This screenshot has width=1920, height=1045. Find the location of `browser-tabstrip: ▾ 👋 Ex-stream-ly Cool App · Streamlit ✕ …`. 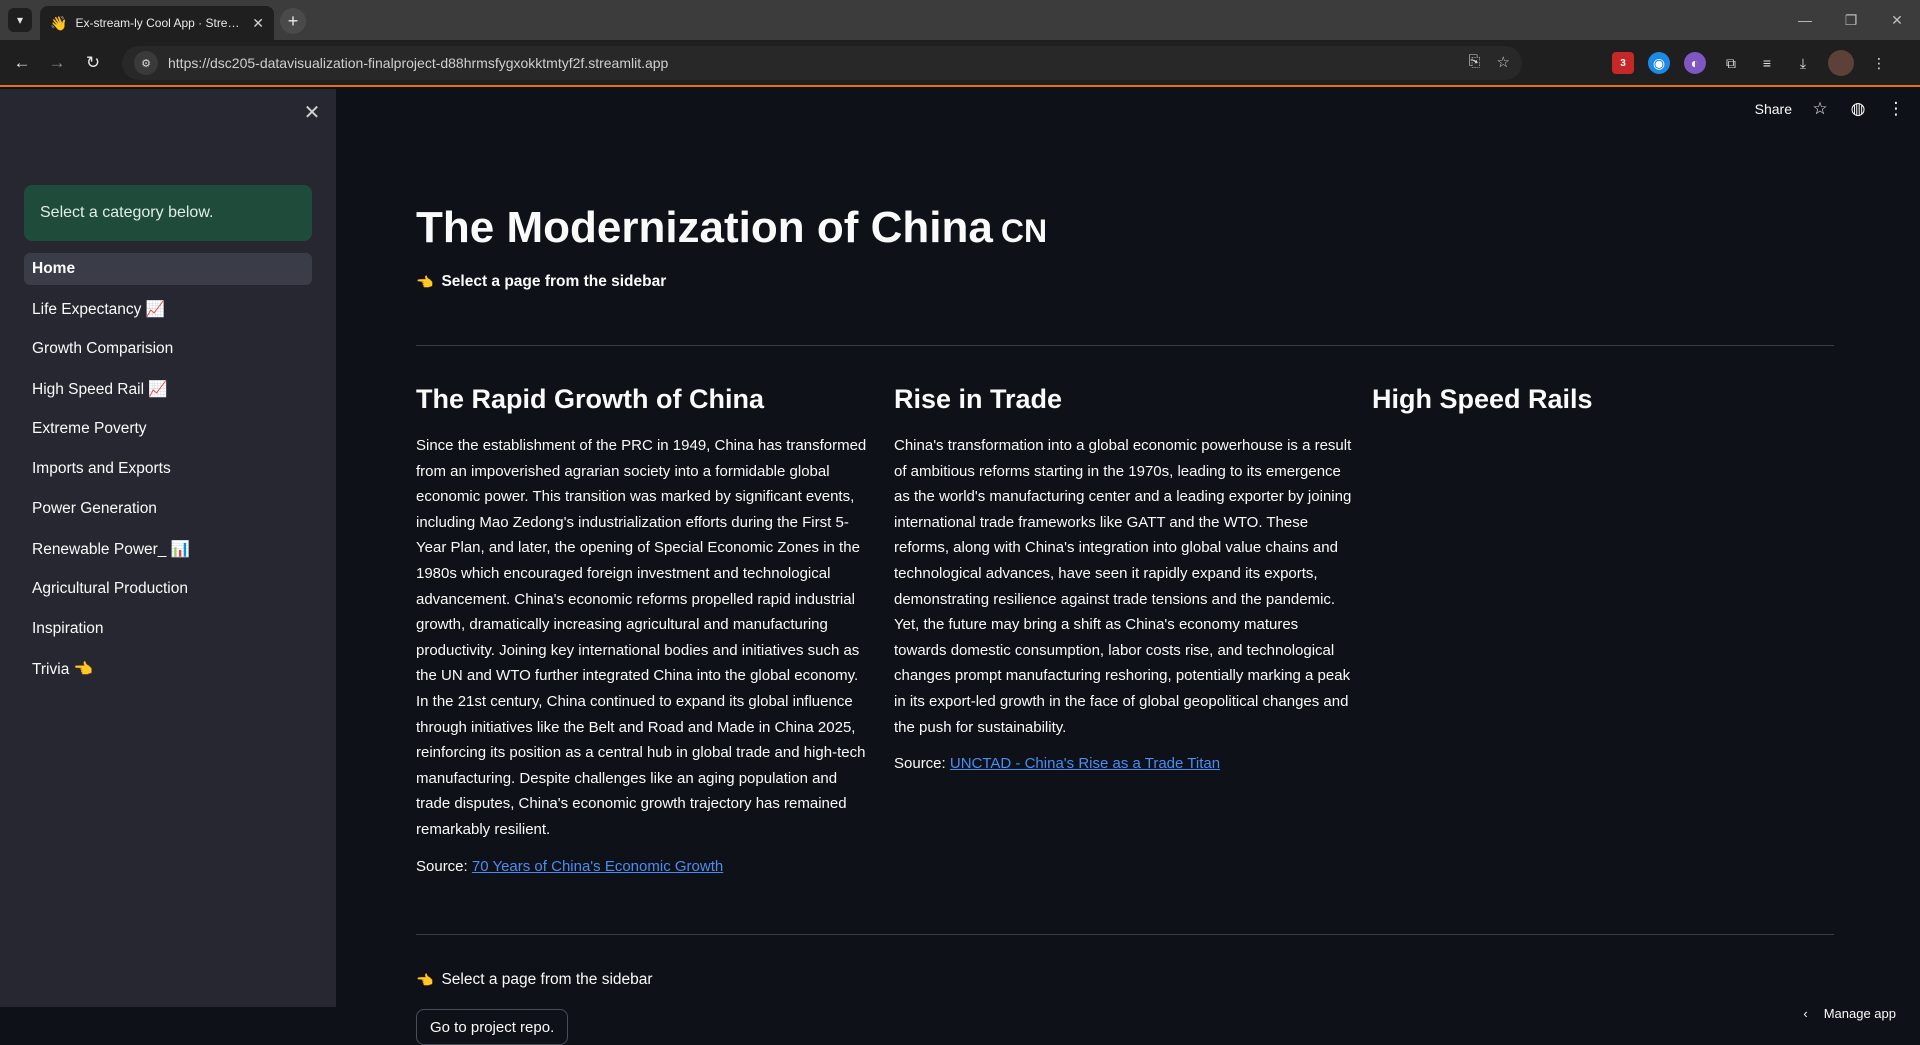

browser-tabstrip: ▾ 👋 Ex-stream-ly Cool App · Streamlit ✕ … is located at coordinates (960, 20).